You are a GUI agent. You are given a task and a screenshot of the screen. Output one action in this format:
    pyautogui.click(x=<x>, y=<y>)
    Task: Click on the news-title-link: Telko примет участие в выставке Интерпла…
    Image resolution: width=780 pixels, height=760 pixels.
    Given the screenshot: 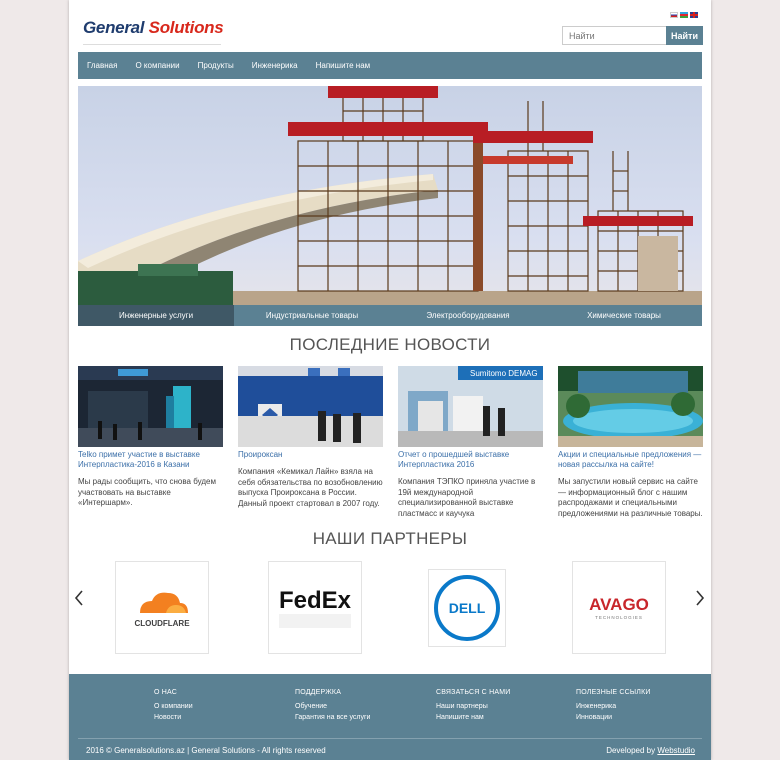 What is the action you would take?
    pyautogui.click(x=150, y=460)
    